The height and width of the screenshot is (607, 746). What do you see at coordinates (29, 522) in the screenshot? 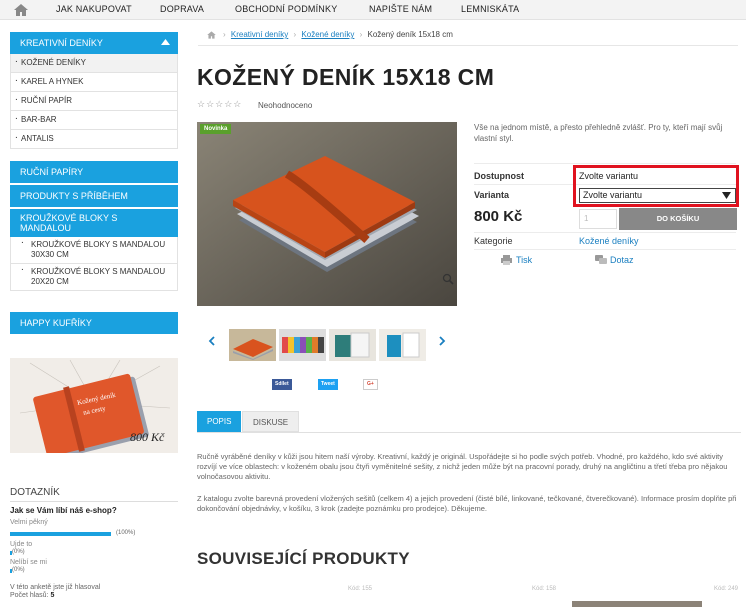
I see `poll-option-label: Velmi pěkný` at bounding box center [29, 522].